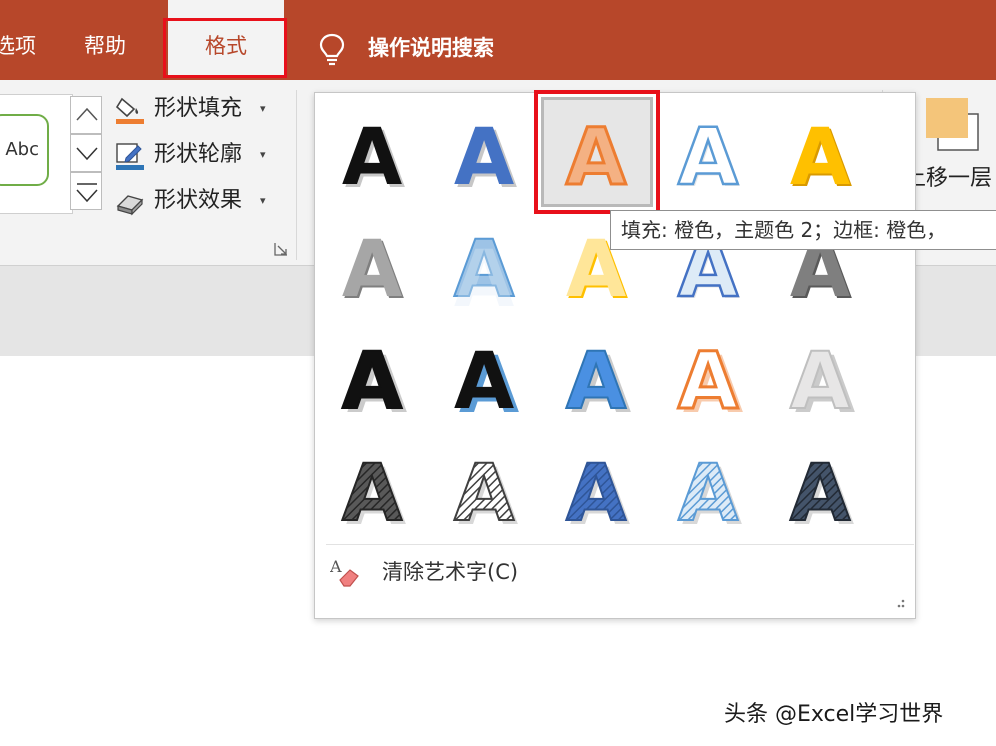 Image resolution: width=996 pixels, height=746 pixels. Describe the element at coordinates (597, 152) in the screenshot. I see `wordart-selection-highlight` at that location.